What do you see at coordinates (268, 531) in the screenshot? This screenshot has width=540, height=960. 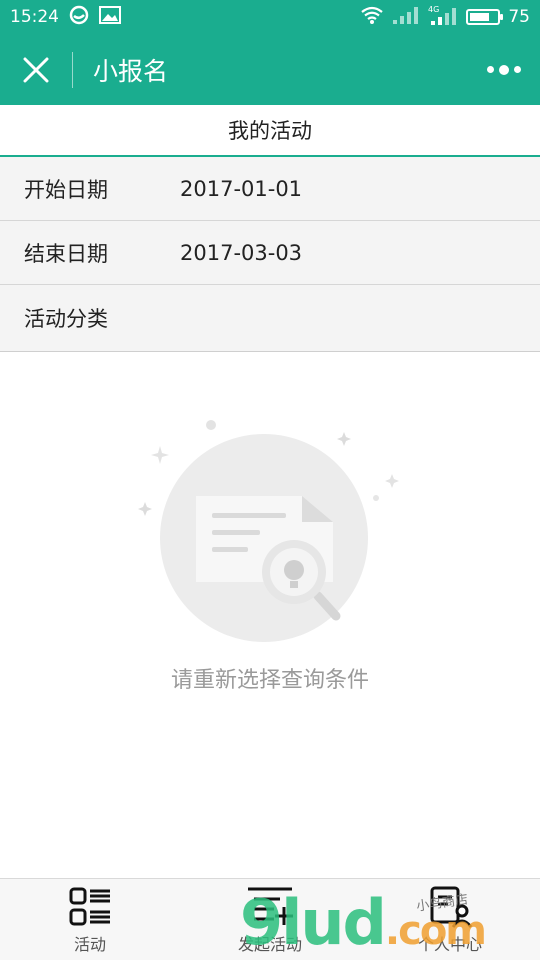 I see `empty-search-illustration` at bounding box center [268, 531].